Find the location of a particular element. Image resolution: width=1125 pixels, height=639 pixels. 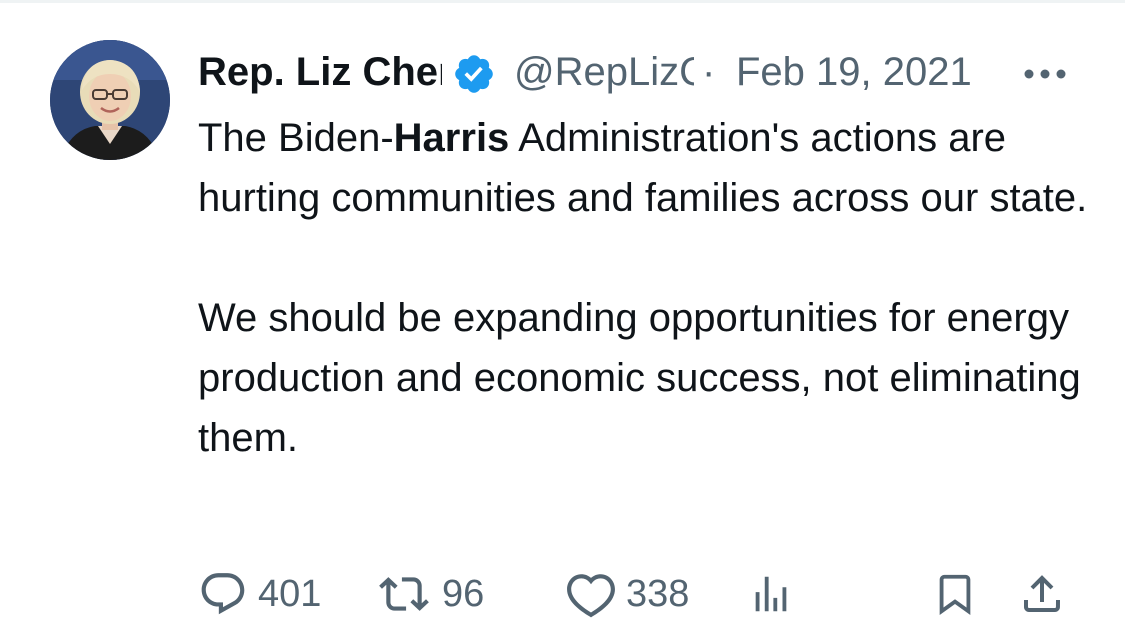

tweet-date: Feb 19, 2021 is located at coordinates (854, 72).